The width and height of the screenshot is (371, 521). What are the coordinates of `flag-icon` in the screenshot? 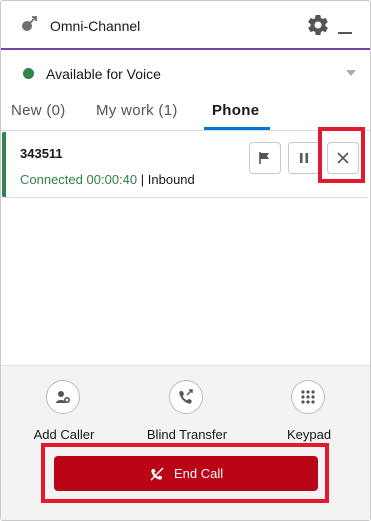 It's located at (264, 158).